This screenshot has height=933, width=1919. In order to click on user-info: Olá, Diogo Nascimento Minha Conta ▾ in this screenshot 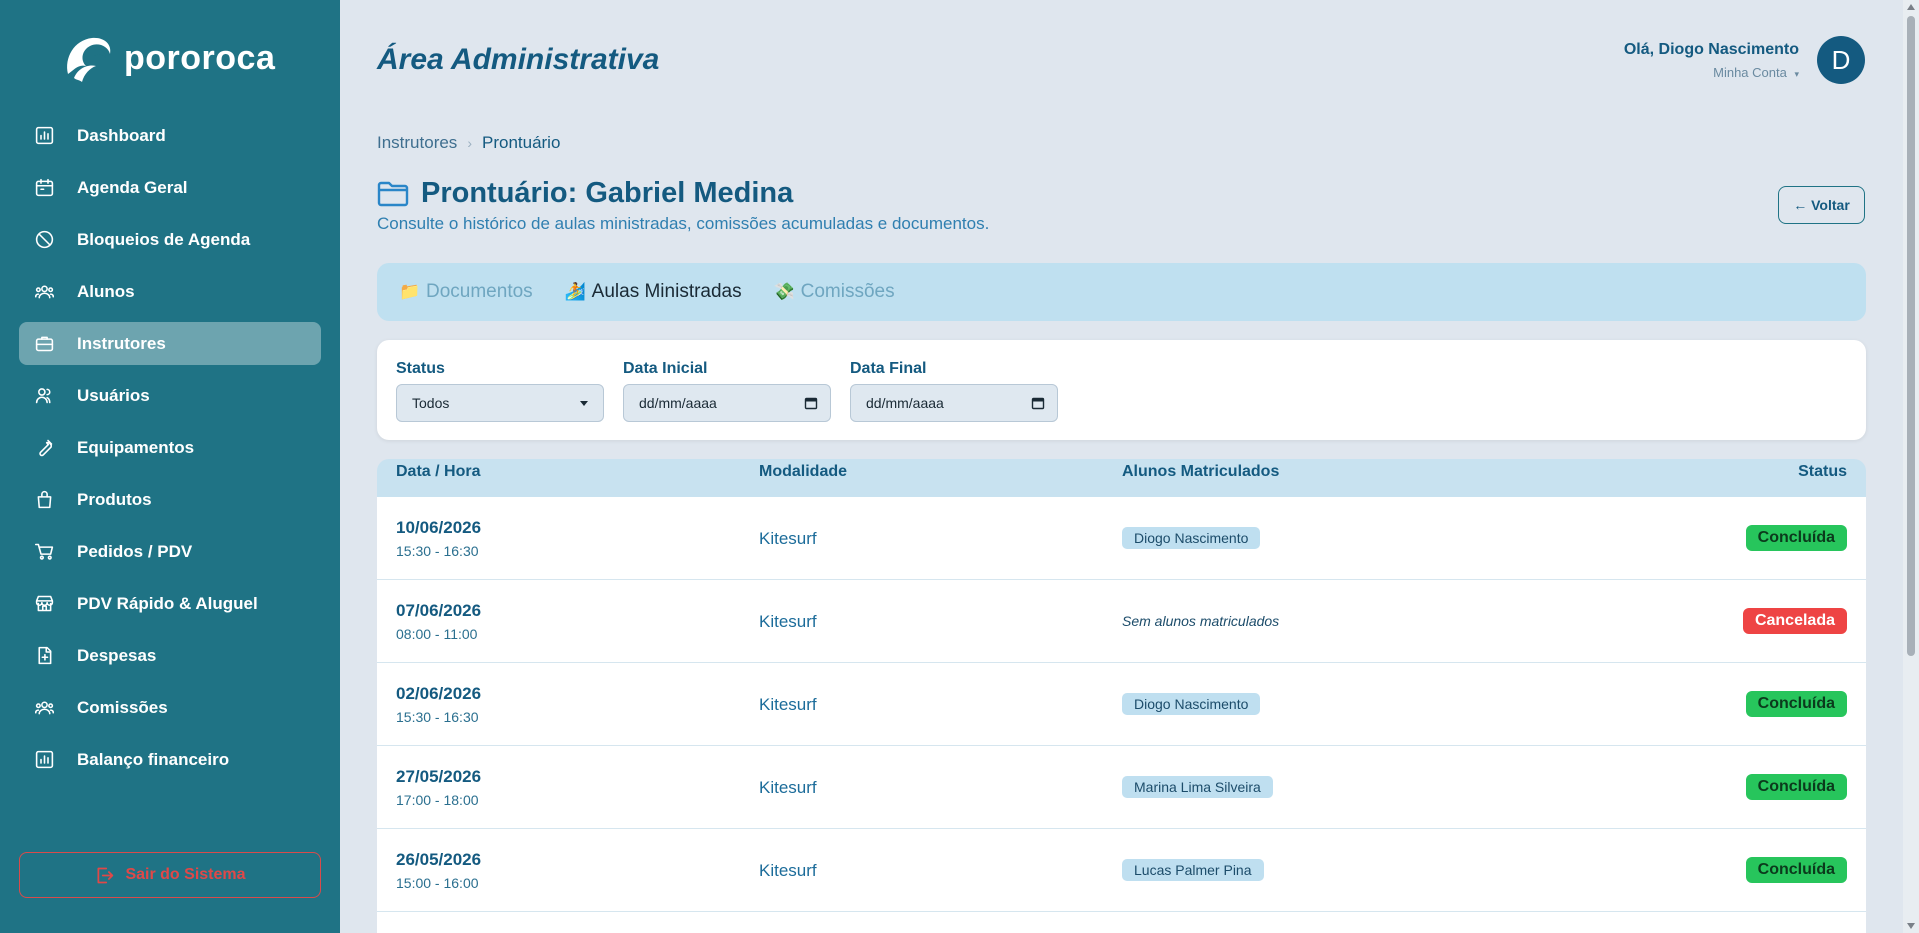, I will do `click(1711, 60)`.